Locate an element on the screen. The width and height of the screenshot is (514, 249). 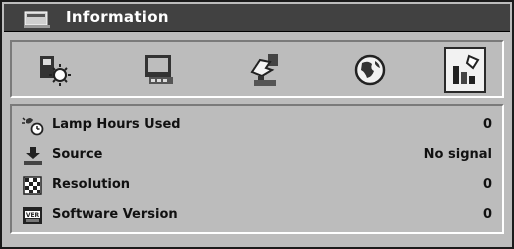
info-row-lamp-hours: Lamp Hours Used 0 is located at coordinates (257, 126).